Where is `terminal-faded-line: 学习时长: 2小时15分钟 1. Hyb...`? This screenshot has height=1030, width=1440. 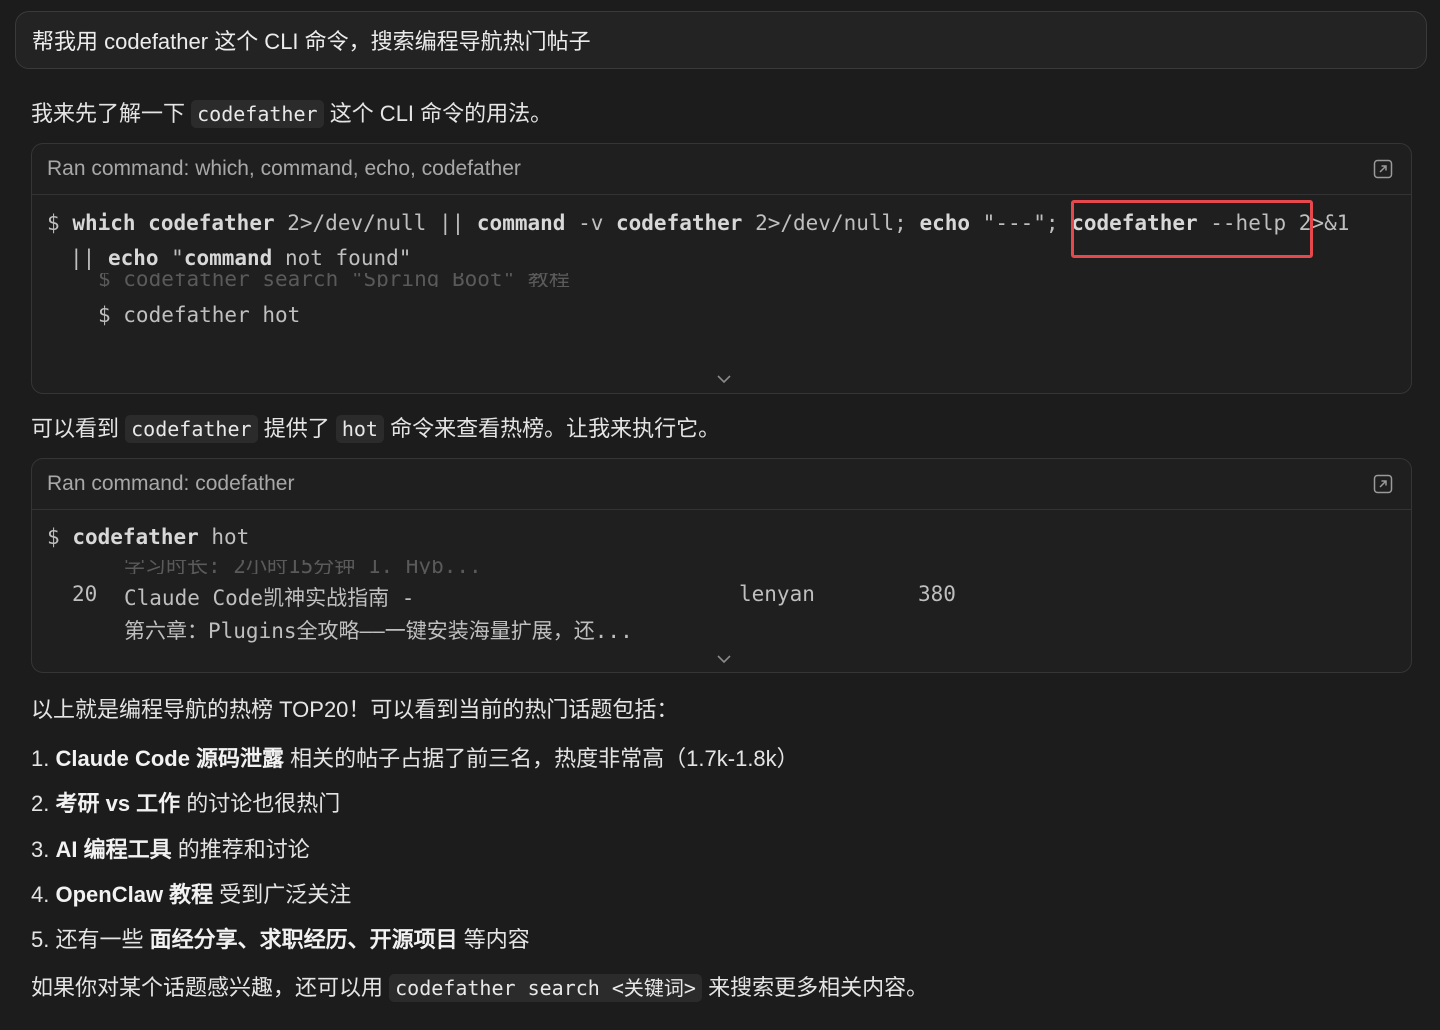
terminal-faded-line: 学习时长: 2小时15分钟 1. Hyb... is located at coordinates (303, 567).